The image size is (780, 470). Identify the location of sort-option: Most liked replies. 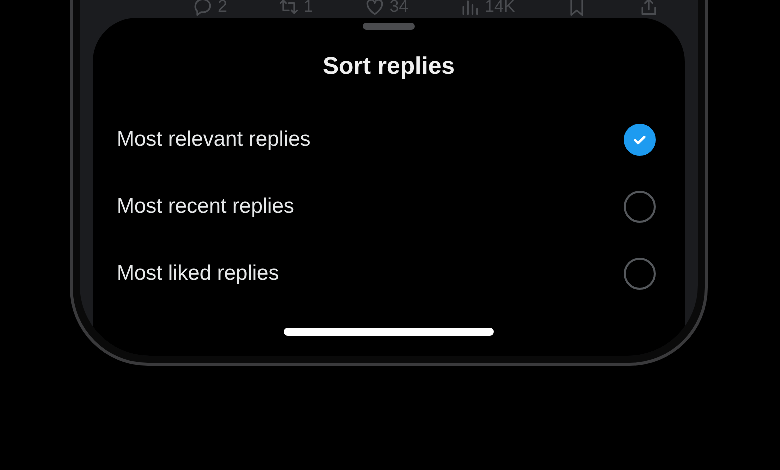
(389, 273).